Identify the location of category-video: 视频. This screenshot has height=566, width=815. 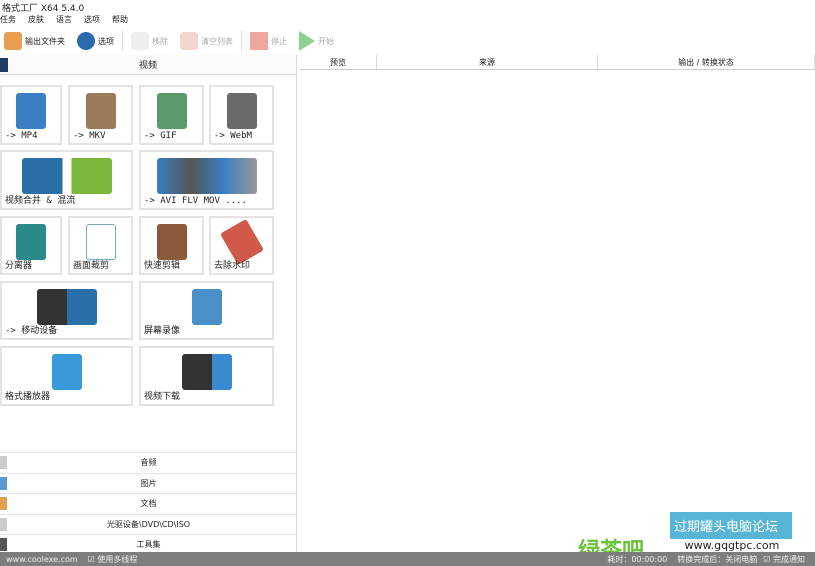
(148, 65).